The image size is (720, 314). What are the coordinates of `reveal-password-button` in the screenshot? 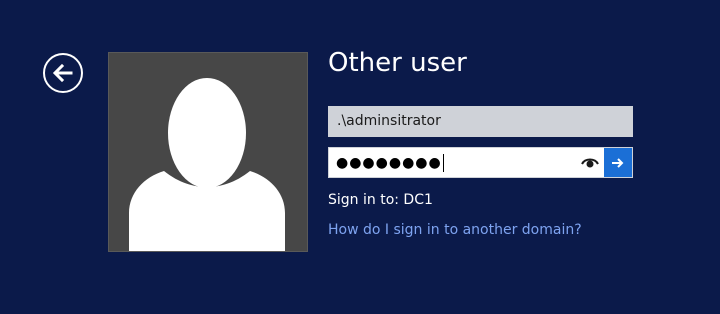 It's located at (590, 162).